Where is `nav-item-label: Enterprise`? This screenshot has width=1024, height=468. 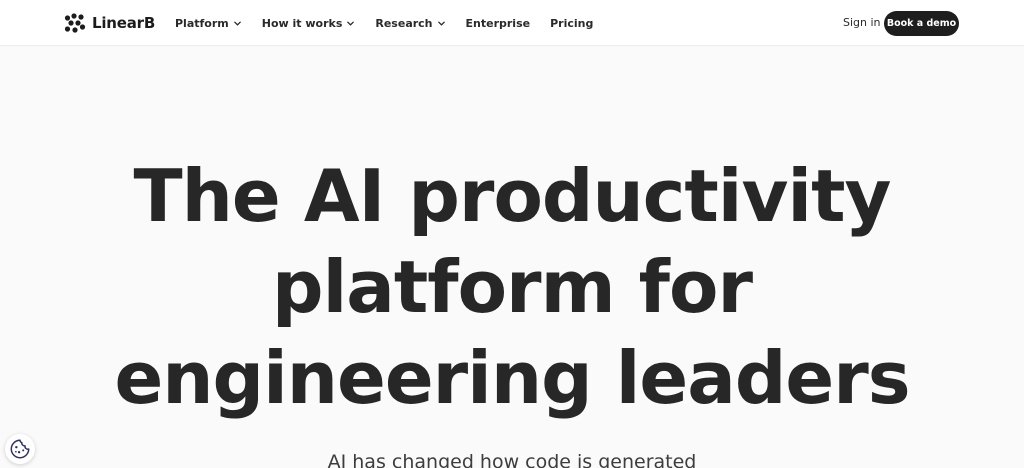
nav-item-label: Enterprise is located at coordinates (498, 23).